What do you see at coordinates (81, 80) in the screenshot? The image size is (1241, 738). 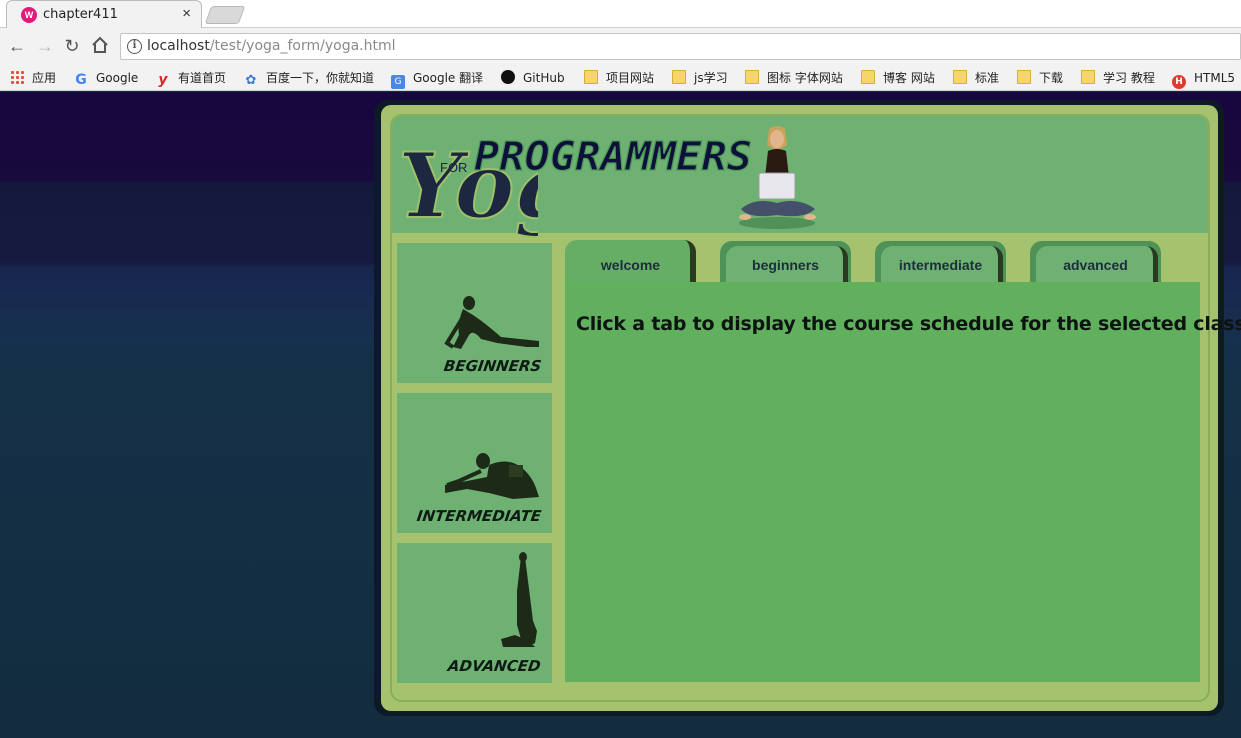 I see `google-icon: G` at bounding box center [81, 80].